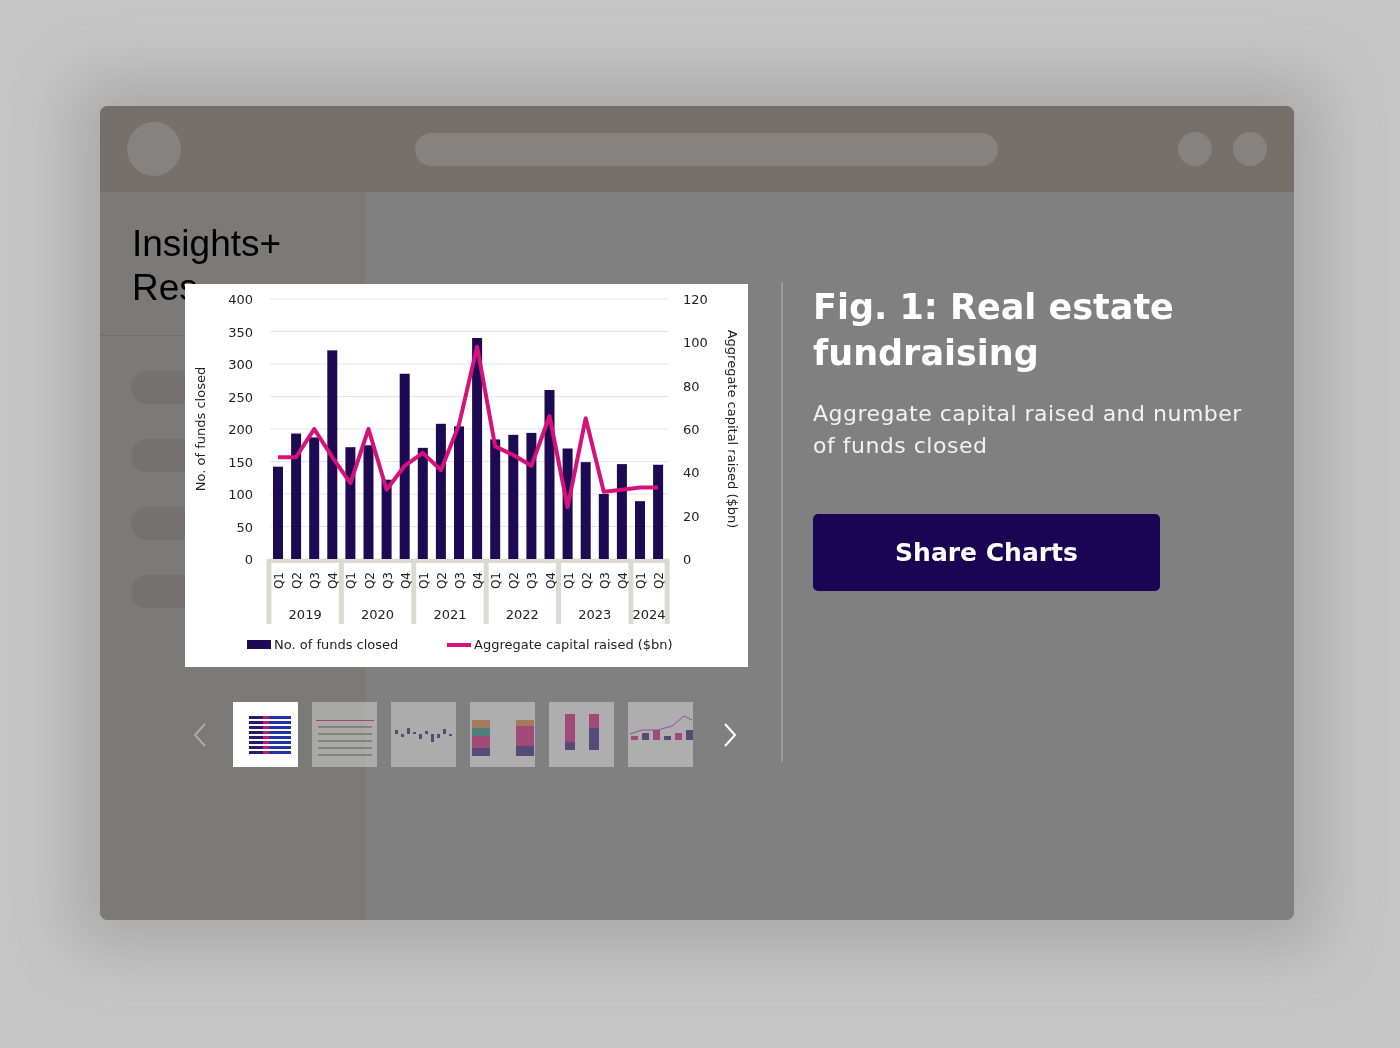 The width and height of the screenshot is (1400, 1048). I want to click on axis-group-label: 2020, so click(378, 614).